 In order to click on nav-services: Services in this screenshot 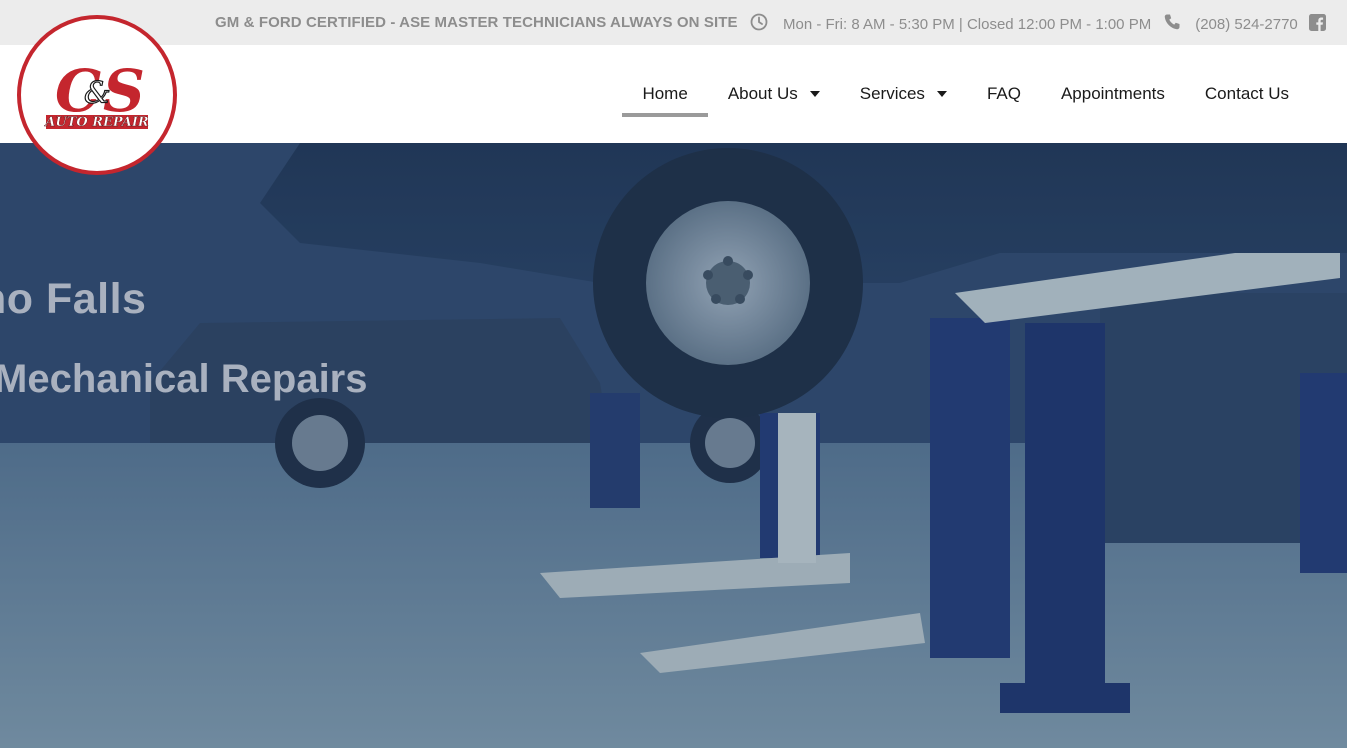, I will do `click(903, 94)`.